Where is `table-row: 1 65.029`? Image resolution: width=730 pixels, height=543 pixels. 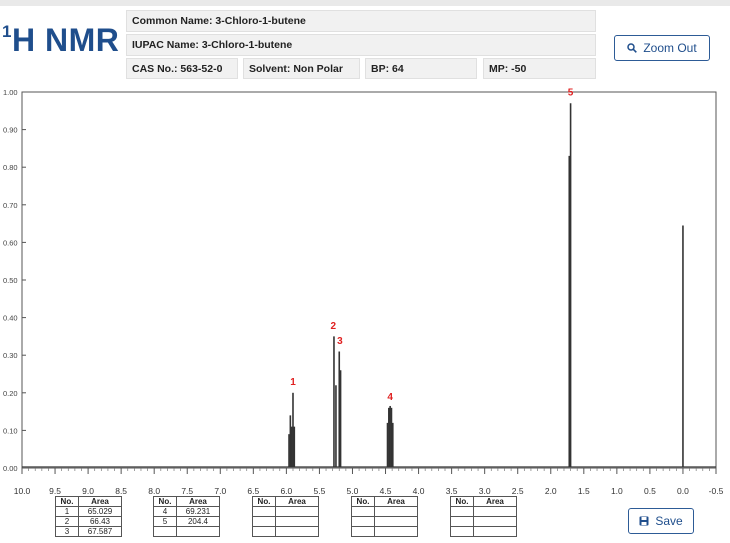
table-row: 1 65.029 is located at coordinates (88, 511).